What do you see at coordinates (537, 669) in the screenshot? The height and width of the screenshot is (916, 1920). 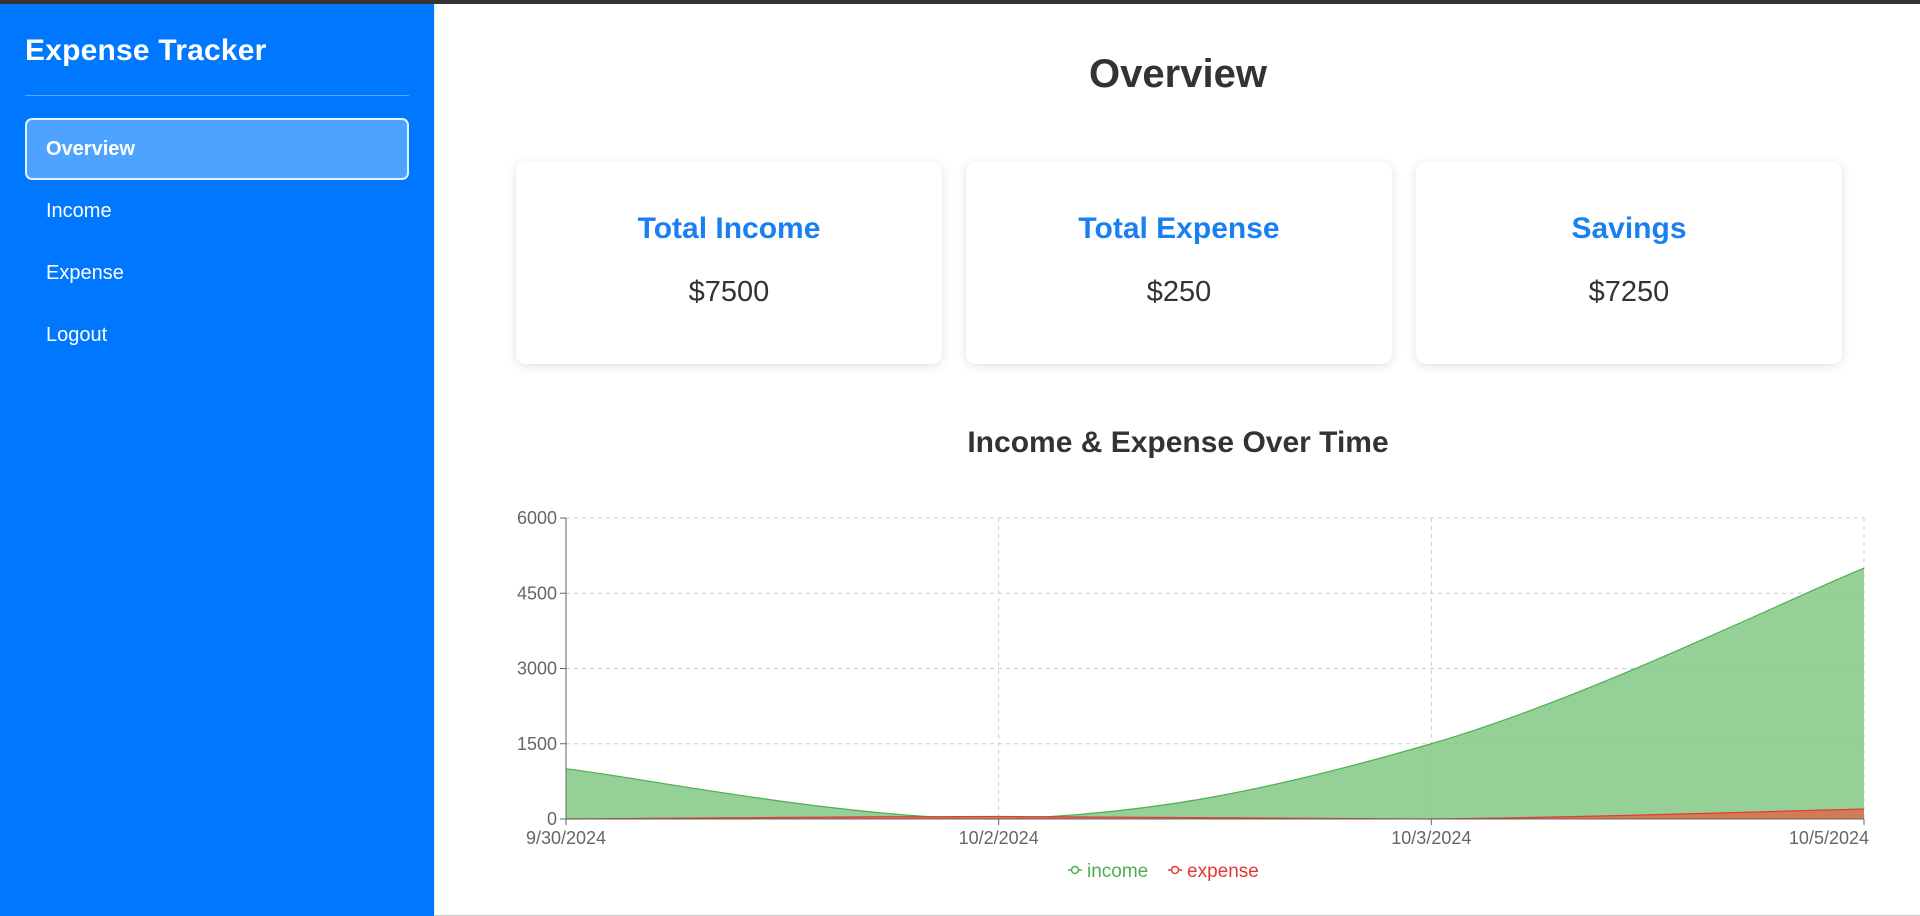 I see `y-tick-label: 3000` at bounding box center [537, 669].